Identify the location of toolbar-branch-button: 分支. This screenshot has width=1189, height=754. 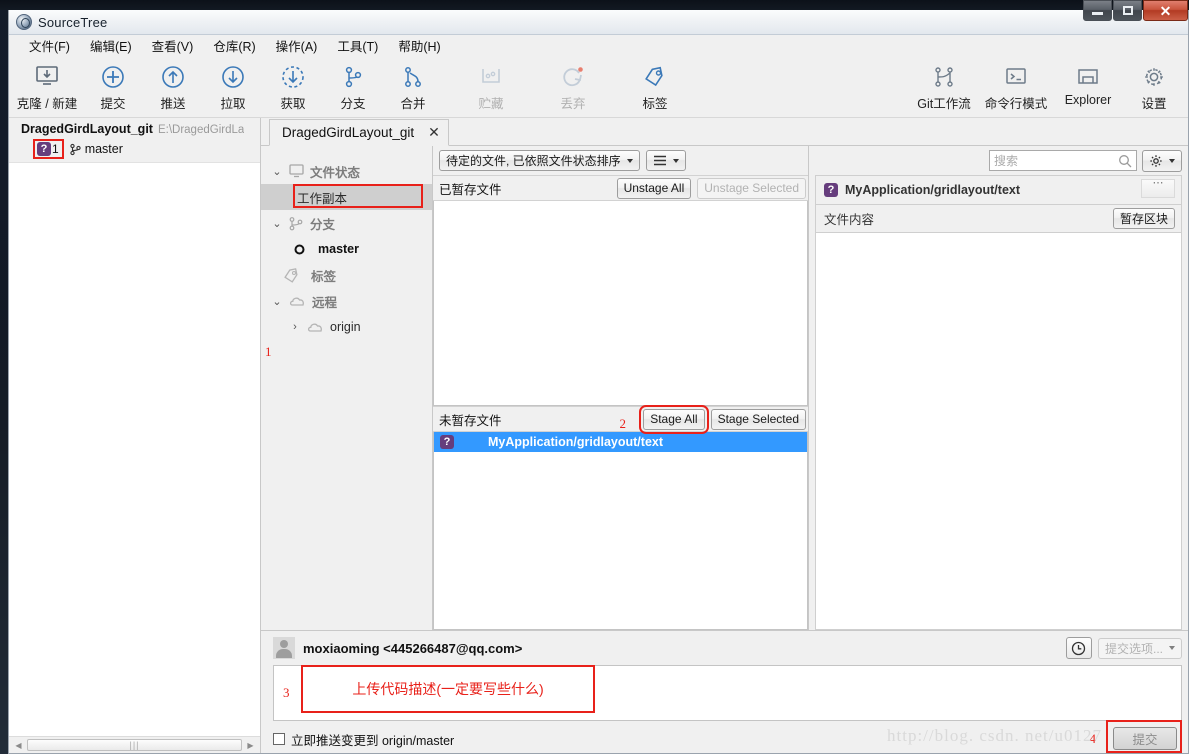
(353, 86).